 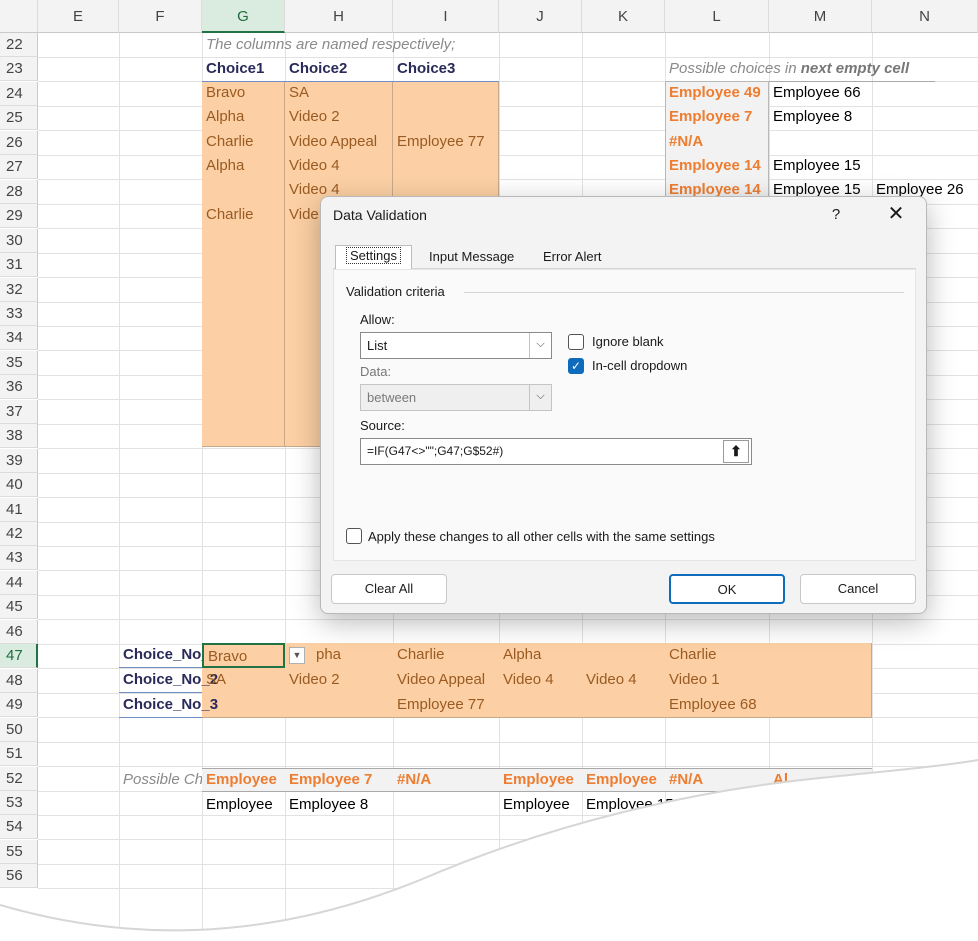 What do you see at coordinates (736, 451) in the screenshot?
I see `collapse-dialog-icon: ⬆` at bounding box center [736, 451].